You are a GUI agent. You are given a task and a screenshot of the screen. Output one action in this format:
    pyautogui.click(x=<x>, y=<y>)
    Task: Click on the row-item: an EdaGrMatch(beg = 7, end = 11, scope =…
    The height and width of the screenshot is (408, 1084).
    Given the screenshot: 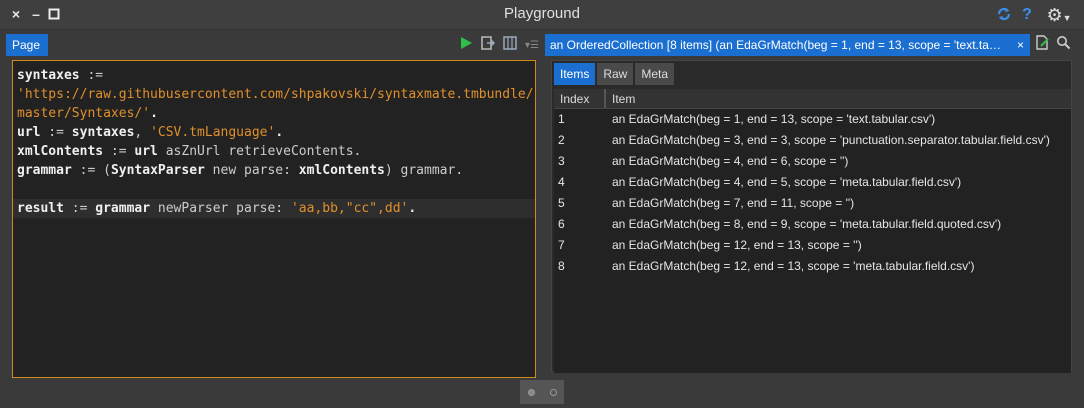 What is the action you would take?
    pyautogui.click(x=733, y=203)
    